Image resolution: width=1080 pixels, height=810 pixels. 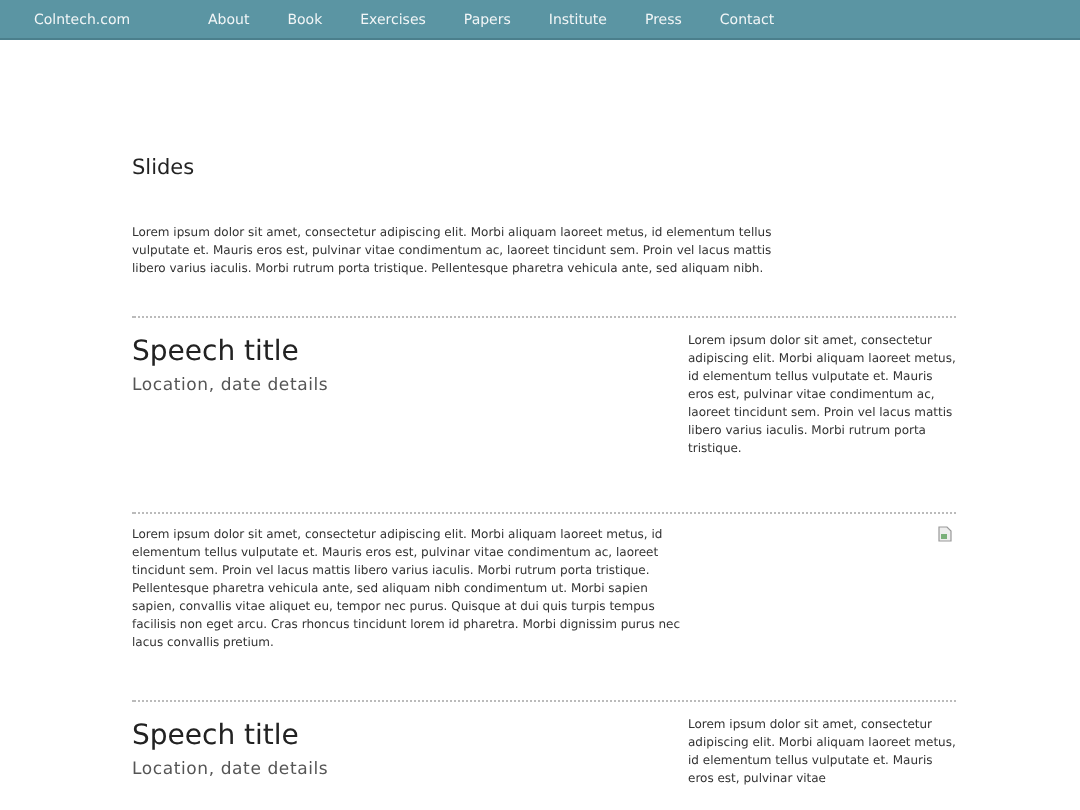 What do you see at coordinates (164, 170) in the screenshot?
I see `page-heading: Slides` at bounding box center [164, 170].